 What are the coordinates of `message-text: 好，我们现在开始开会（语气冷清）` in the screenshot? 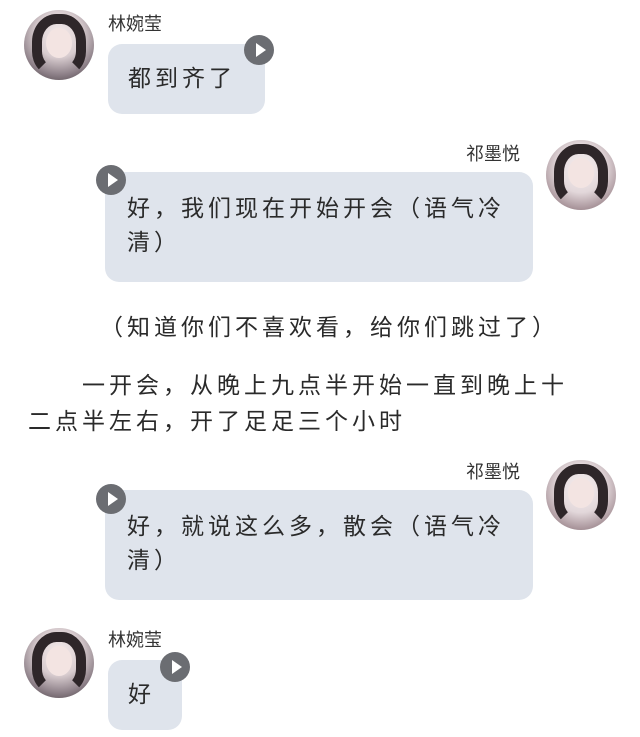 It's located at (316, 226).